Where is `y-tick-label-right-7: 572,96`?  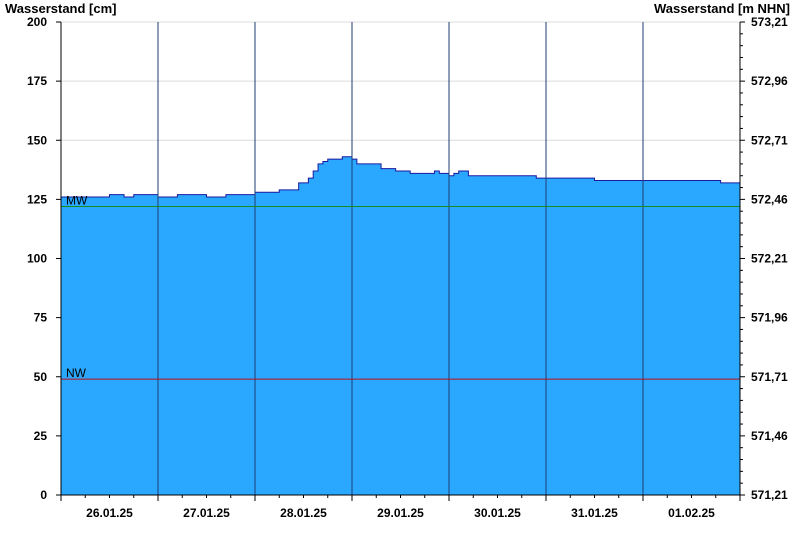 y-tick-label-right-7: 572,96 is located at coordinates (769, 81).